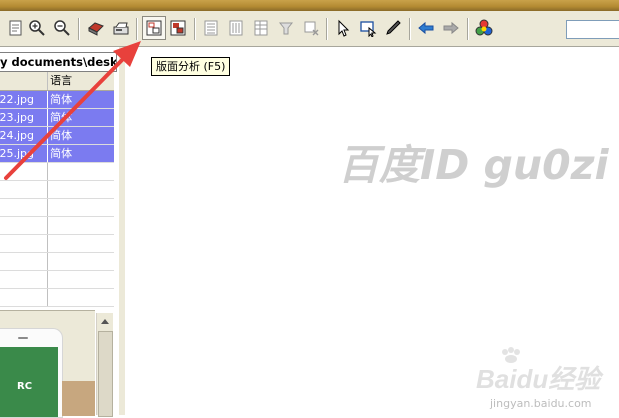 The width and height of the screenshot is (619, 418). Describe the element at coordinates (121, 28) in the screenshot. I see `scanner-icon` at that location.